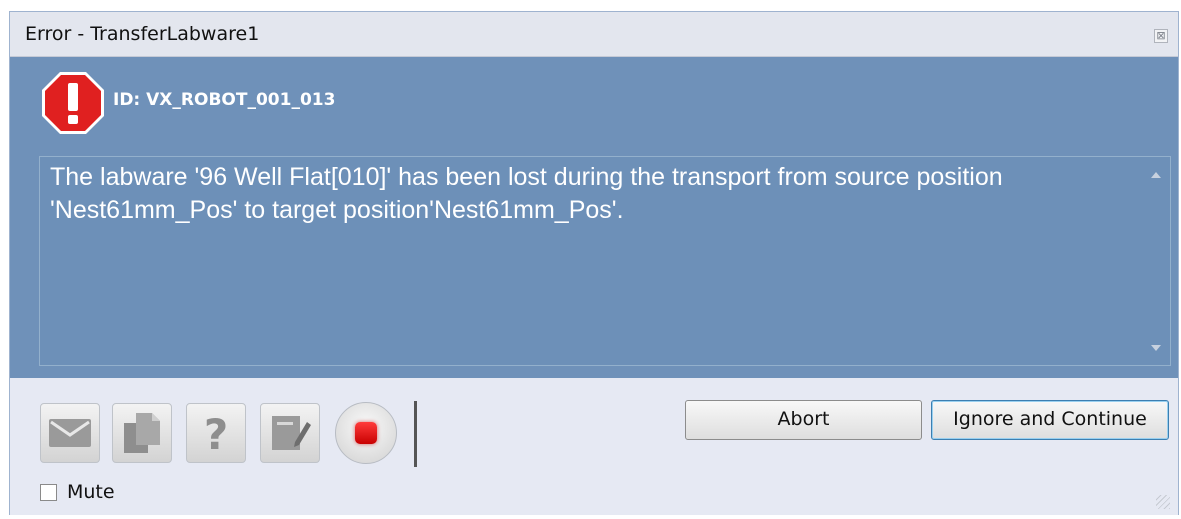  Describe the element at coordinates (594, 34) in the screenshot. I see `title-bar: Error - TransferLabware1 ⊠` at that location.